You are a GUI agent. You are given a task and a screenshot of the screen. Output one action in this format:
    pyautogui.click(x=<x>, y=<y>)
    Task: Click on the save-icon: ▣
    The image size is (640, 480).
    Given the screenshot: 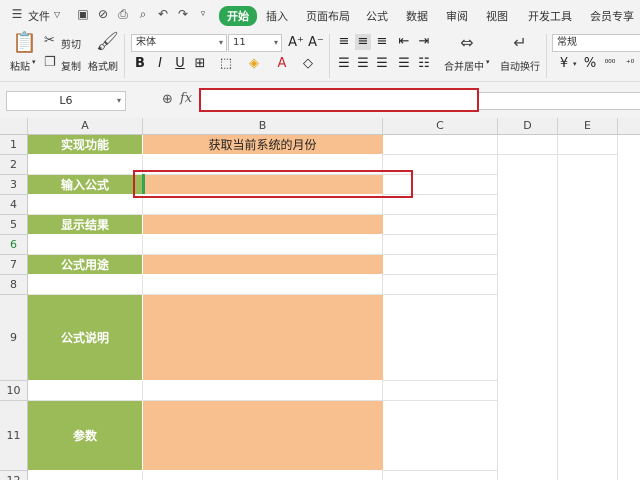 What is the action you would take?
    pyautogui.click(x=83, y=14)
    